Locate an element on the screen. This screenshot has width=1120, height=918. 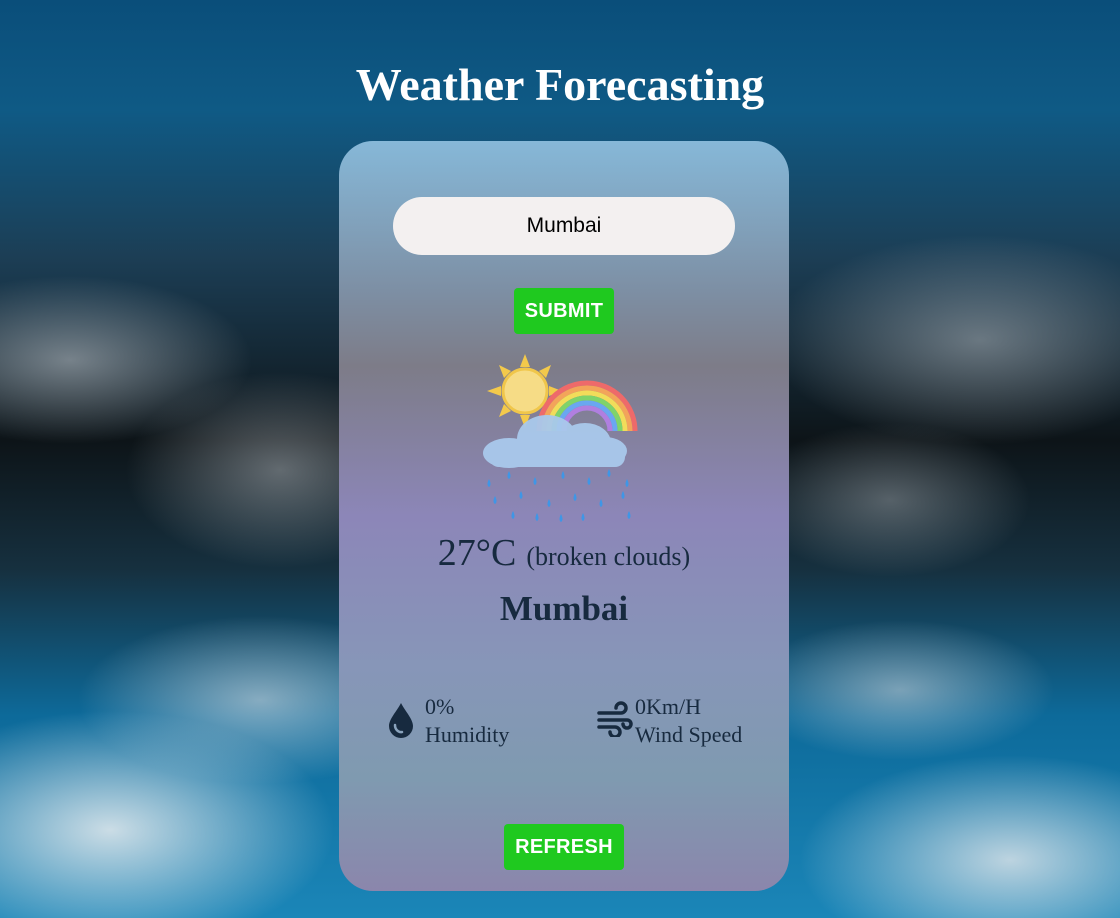
humidity-stat: 0% Humidity is located at coordinates (448, 721).